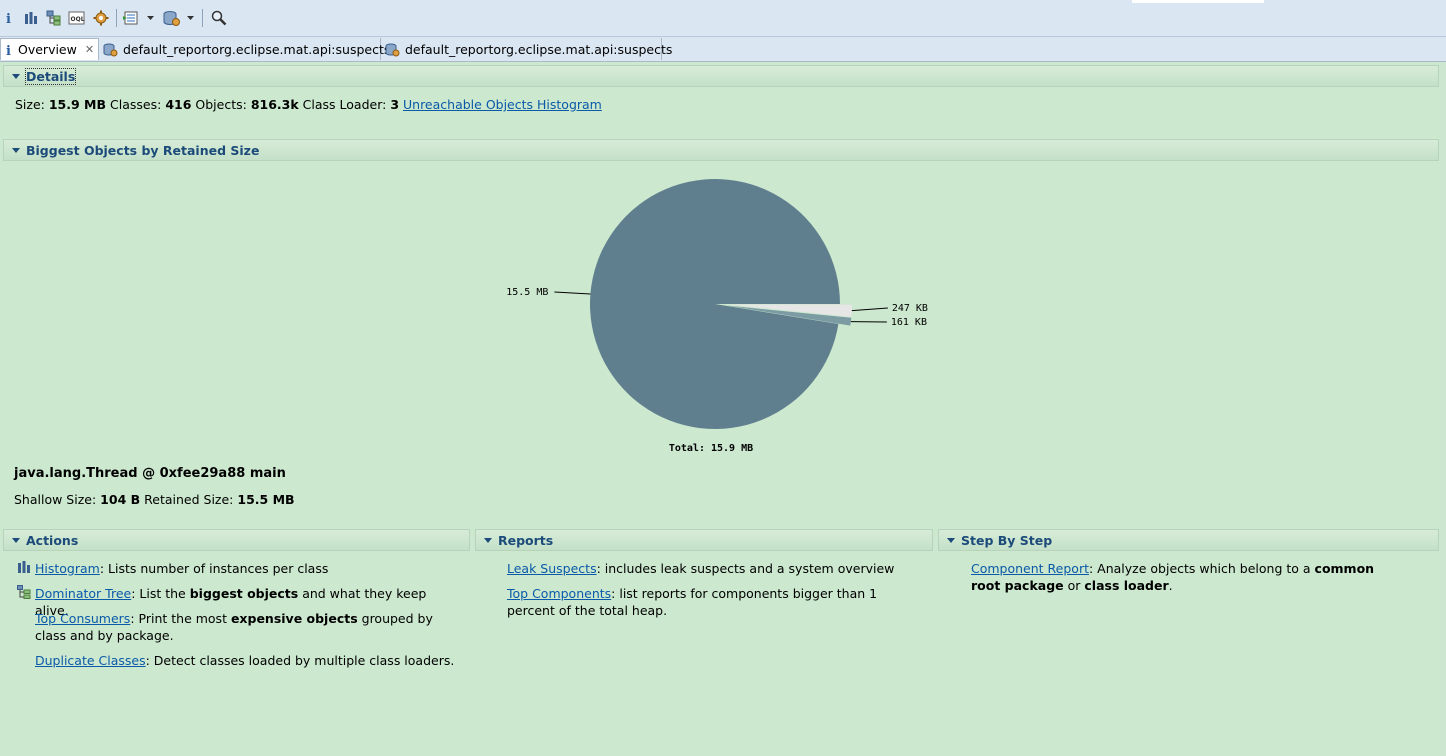 The height and width of the screenshot is (756, 1446). I want to click on oql-icon: OQL, so click(77, 18).